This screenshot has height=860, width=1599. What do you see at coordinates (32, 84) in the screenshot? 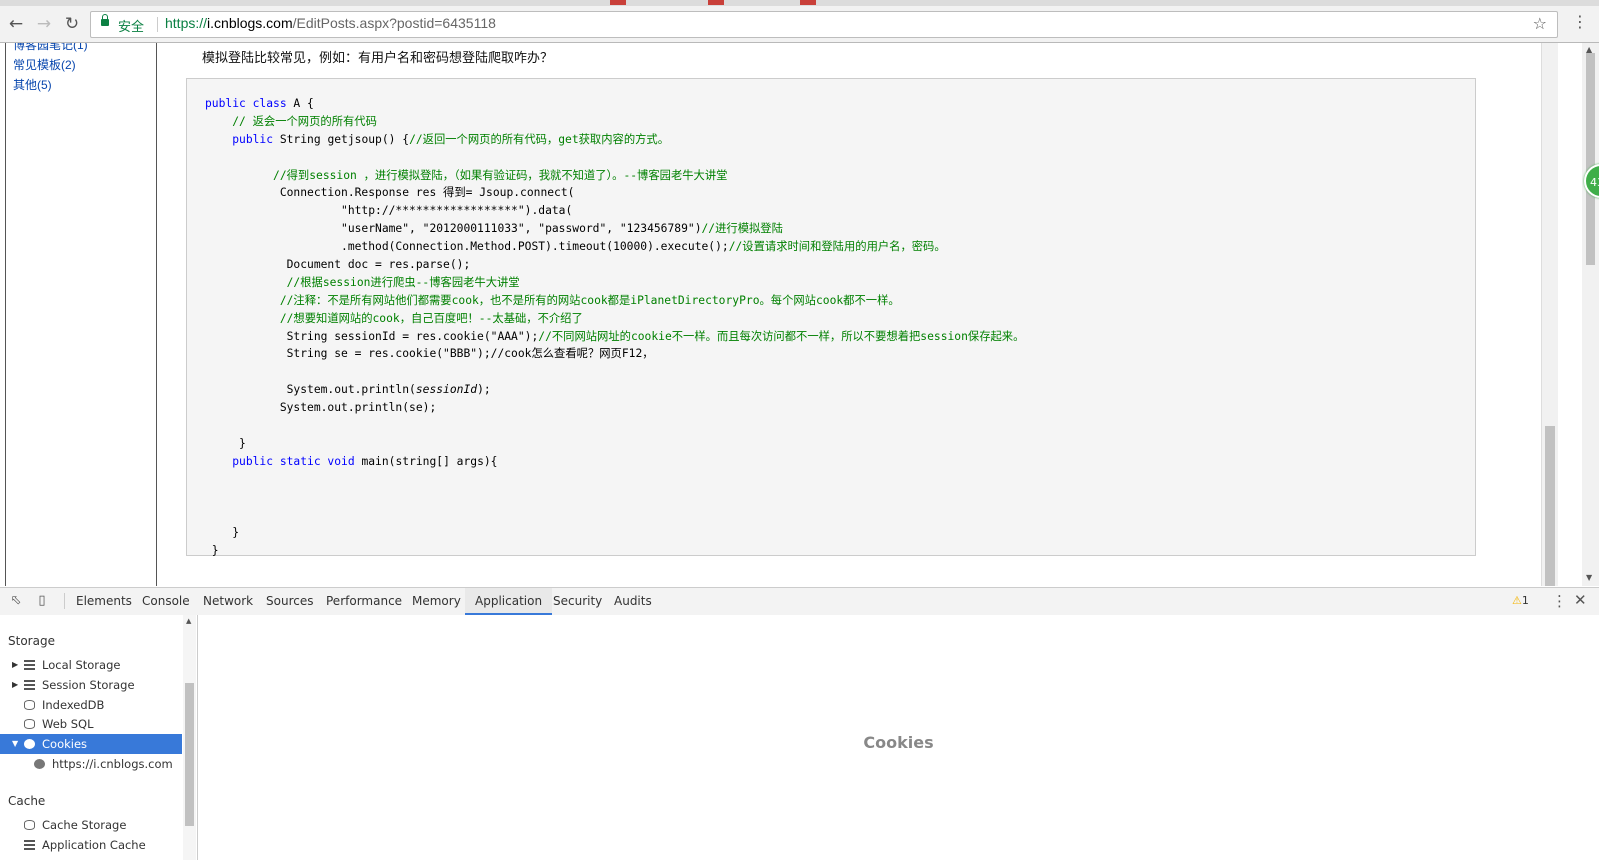
I see `category-link: 其他(5)` at bounding box center [32, 84].